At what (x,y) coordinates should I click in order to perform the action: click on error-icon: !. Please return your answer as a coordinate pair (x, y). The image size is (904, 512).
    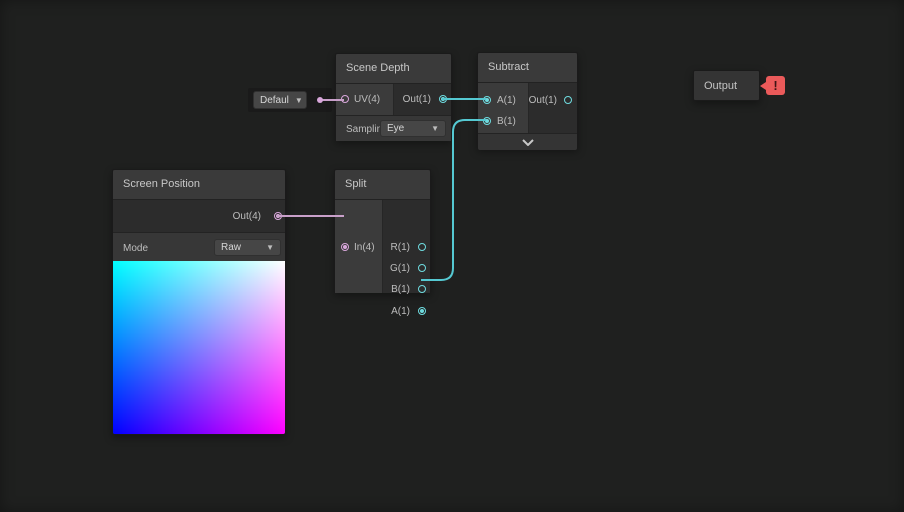
    Looking at the image, I should click on (775, 85).